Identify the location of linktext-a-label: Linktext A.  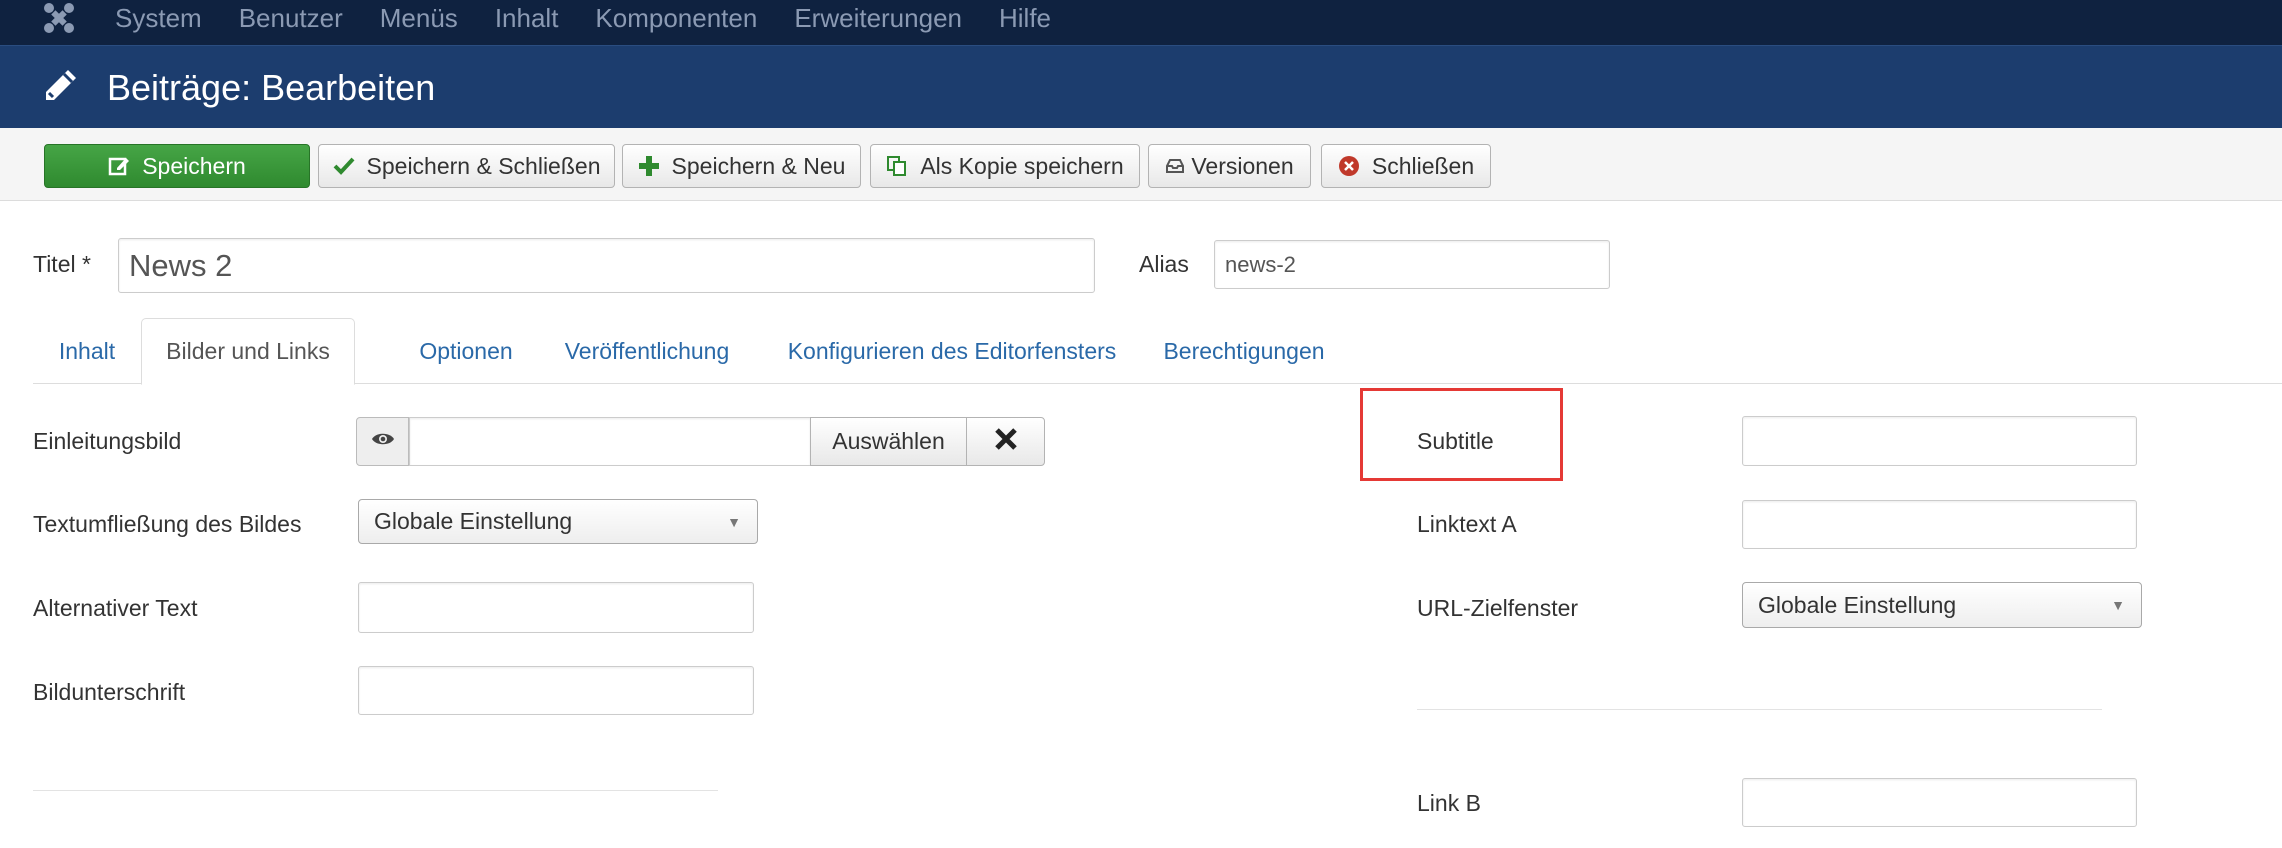
(1467, 524).